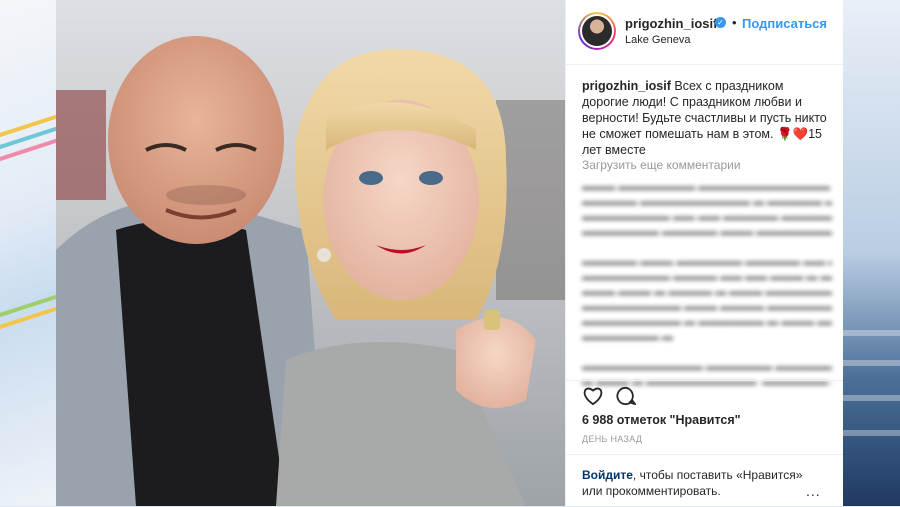 The height and width of the screenshot is (507, 900). What do you see at coordinates (593, 398) in the screenshot?
I see `heart-outline-icon` at bounding box center [593, 398].